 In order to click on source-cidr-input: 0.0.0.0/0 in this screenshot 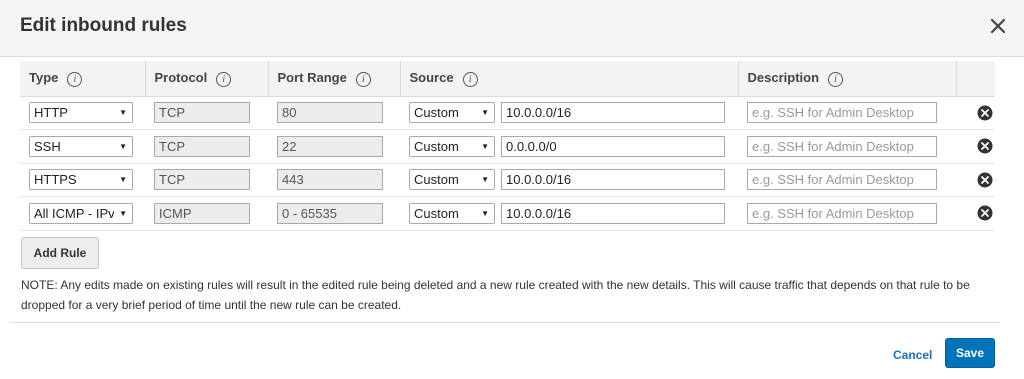, I will do `click(613, 146)`.